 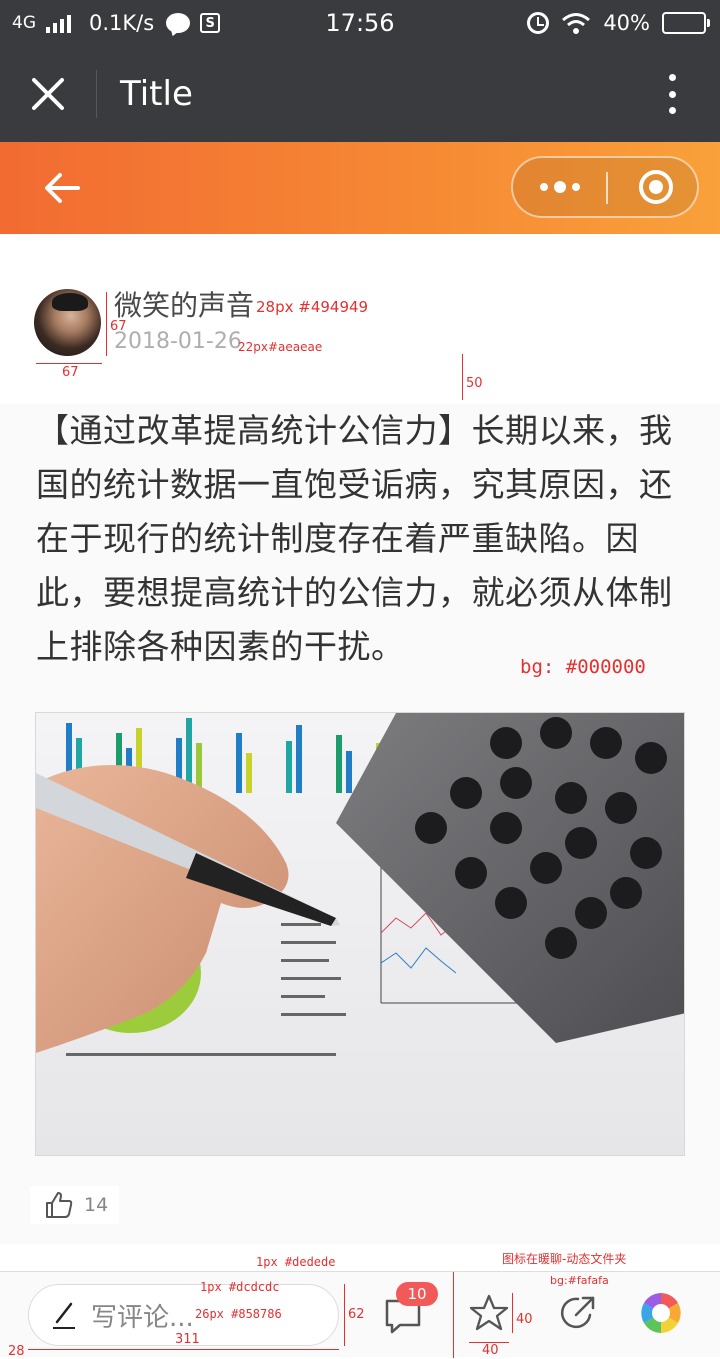 I want to click on annotation-avatar-width: 67, so click(x=70, y=372).